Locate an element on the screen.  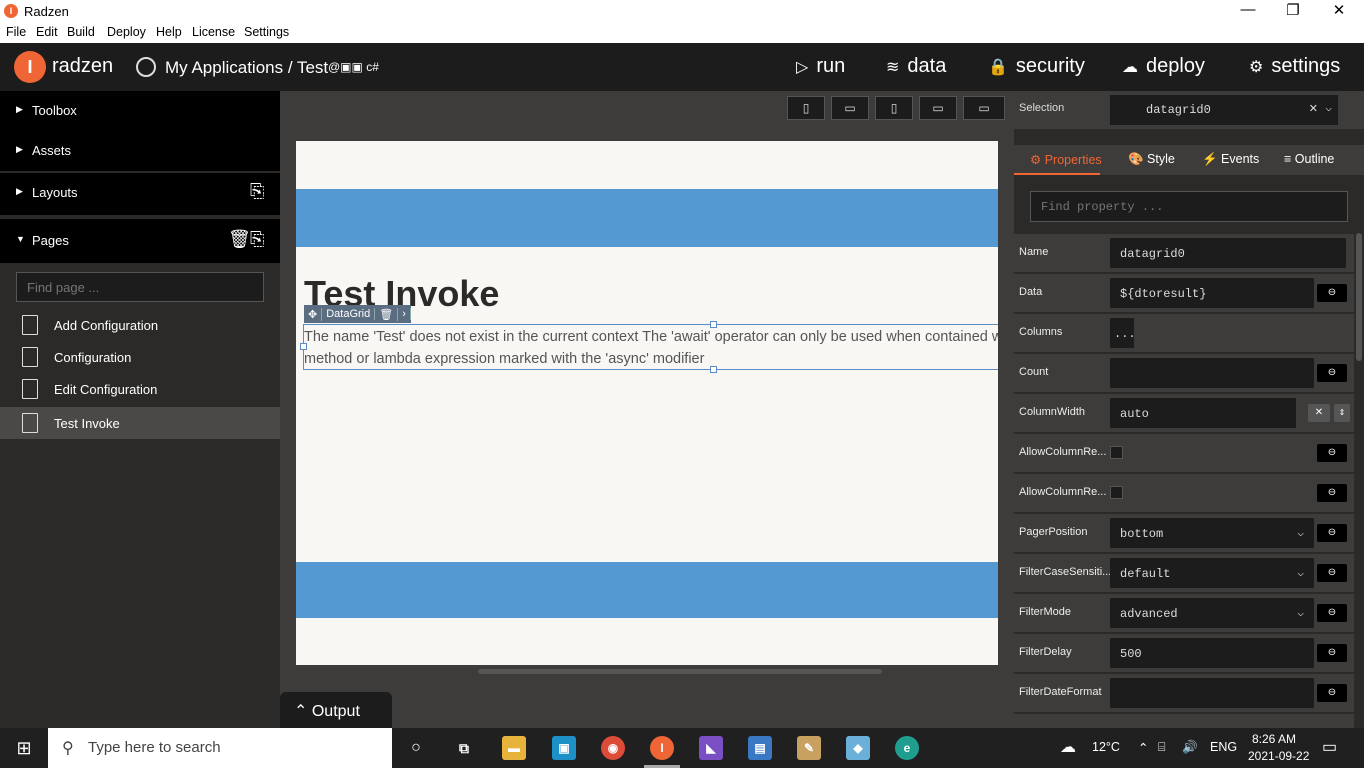
app-window-icon: ▤ is located at coordinates (760, 748).